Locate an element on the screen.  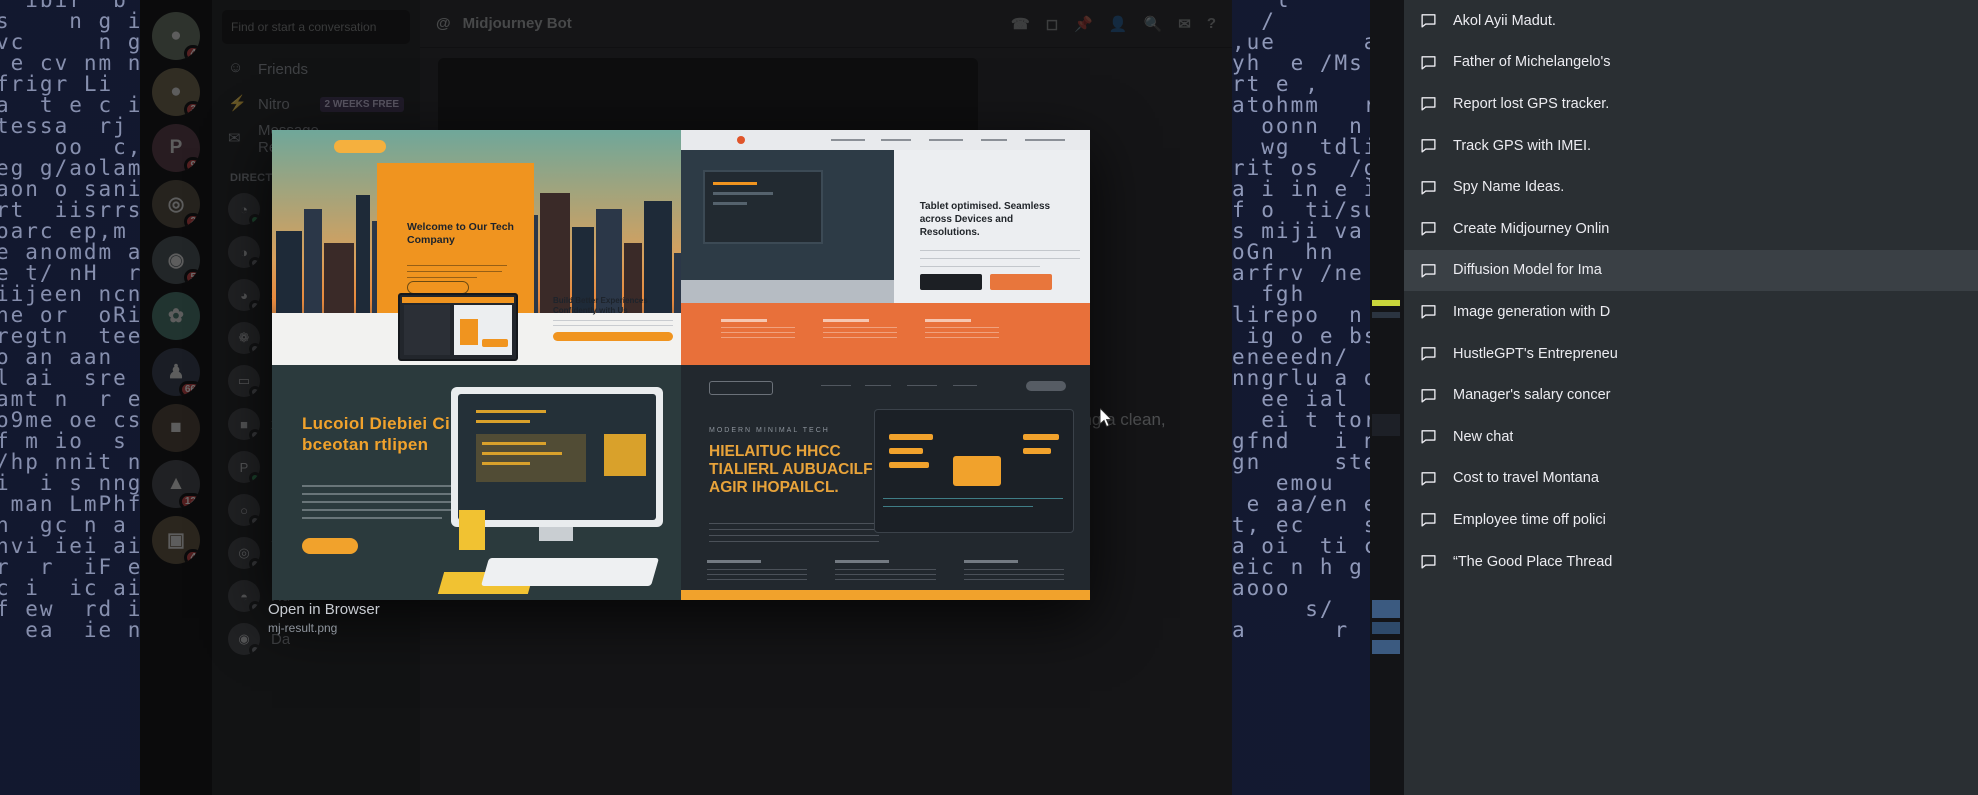
chat-history-item: Spy Name Ideas. is located at coordinates (1691, 187).